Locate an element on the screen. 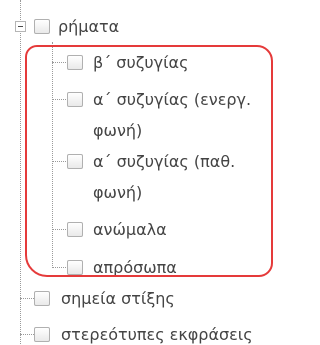 The width and height of the screenshot is (320, 345). tree-node-rimata: ρήματα is located at coordinates (100, 27).